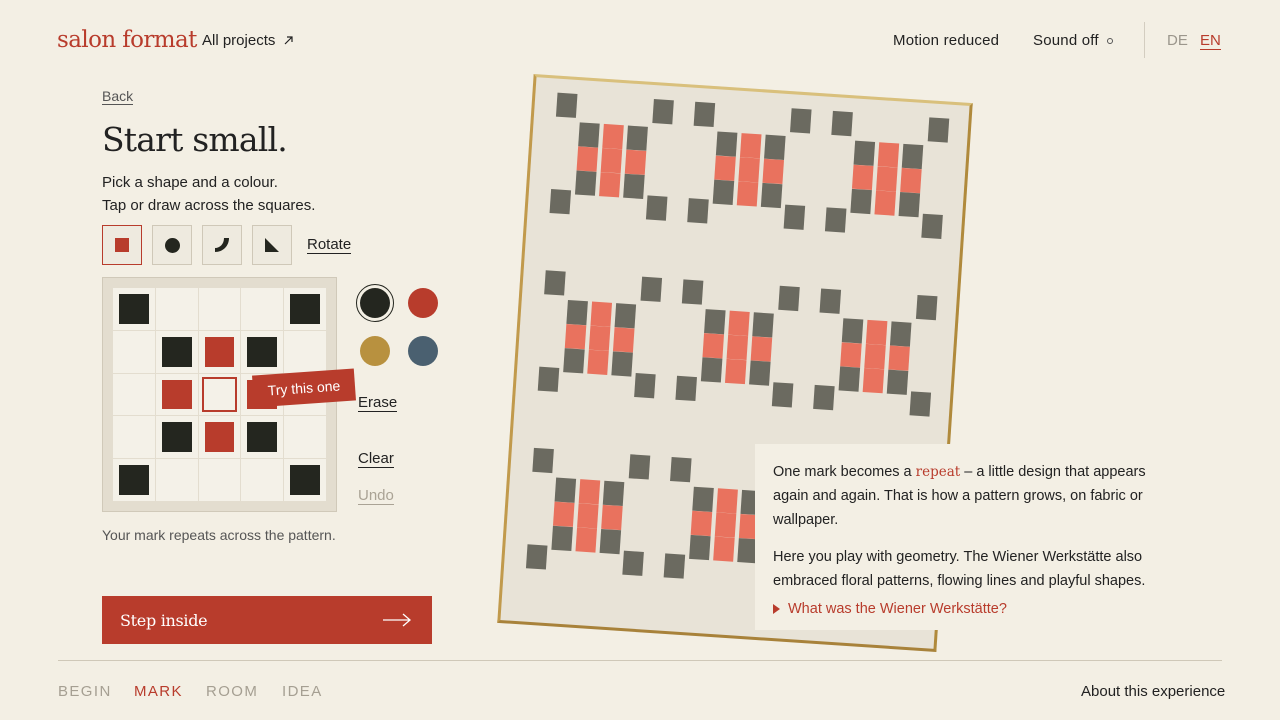 This screenshot has width=1280, height=720. What do you see at coordinates (329, 245) in the screenshot?
I see `rotate-button: Rotate` at bounding box center [329, 245].